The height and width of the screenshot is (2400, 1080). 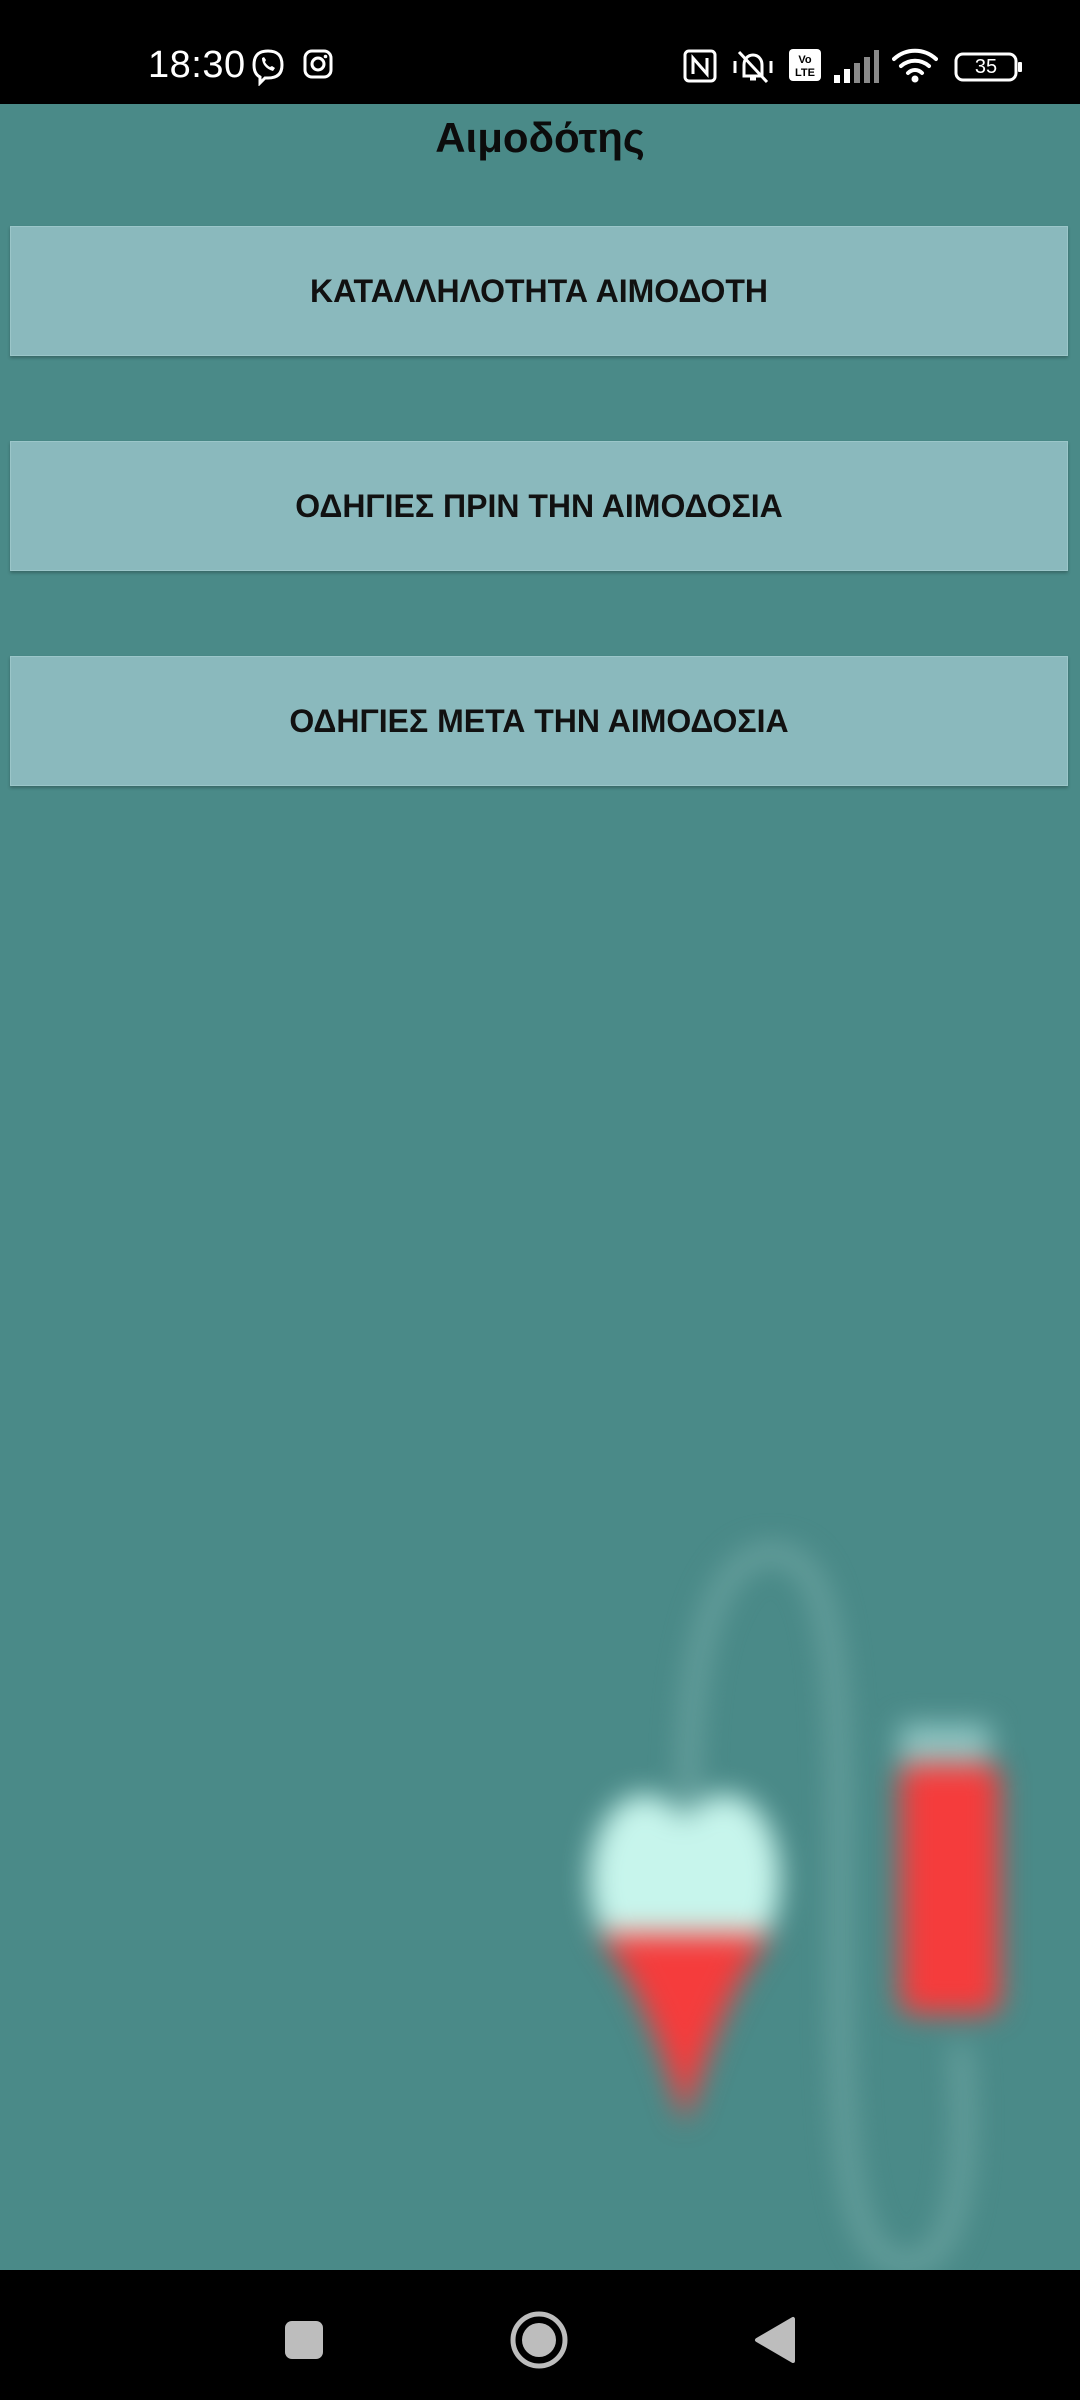 I want to click on instagram-icon, so click(x=318, y=64).